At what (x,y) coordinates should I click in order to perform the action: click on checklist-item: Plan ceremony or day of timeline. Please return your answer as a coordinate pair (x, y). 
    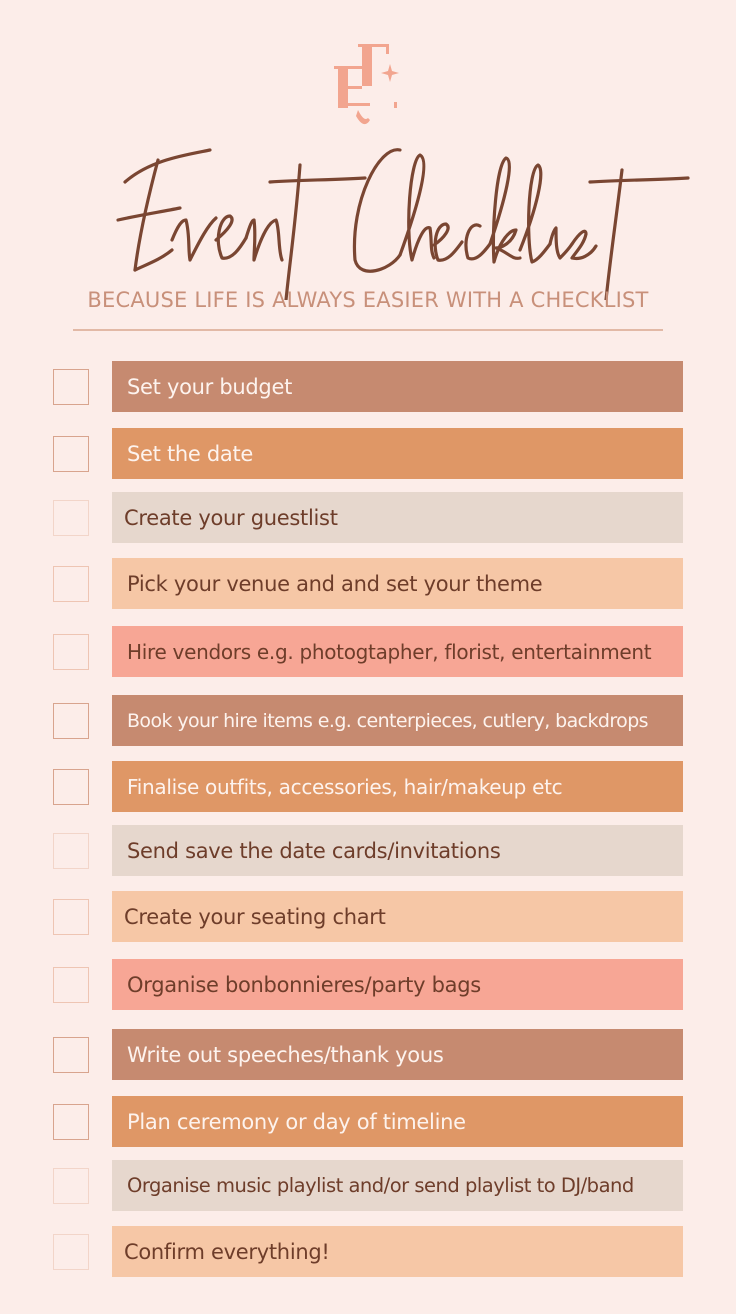
    Looking at the image, I should click on (368, 1122).